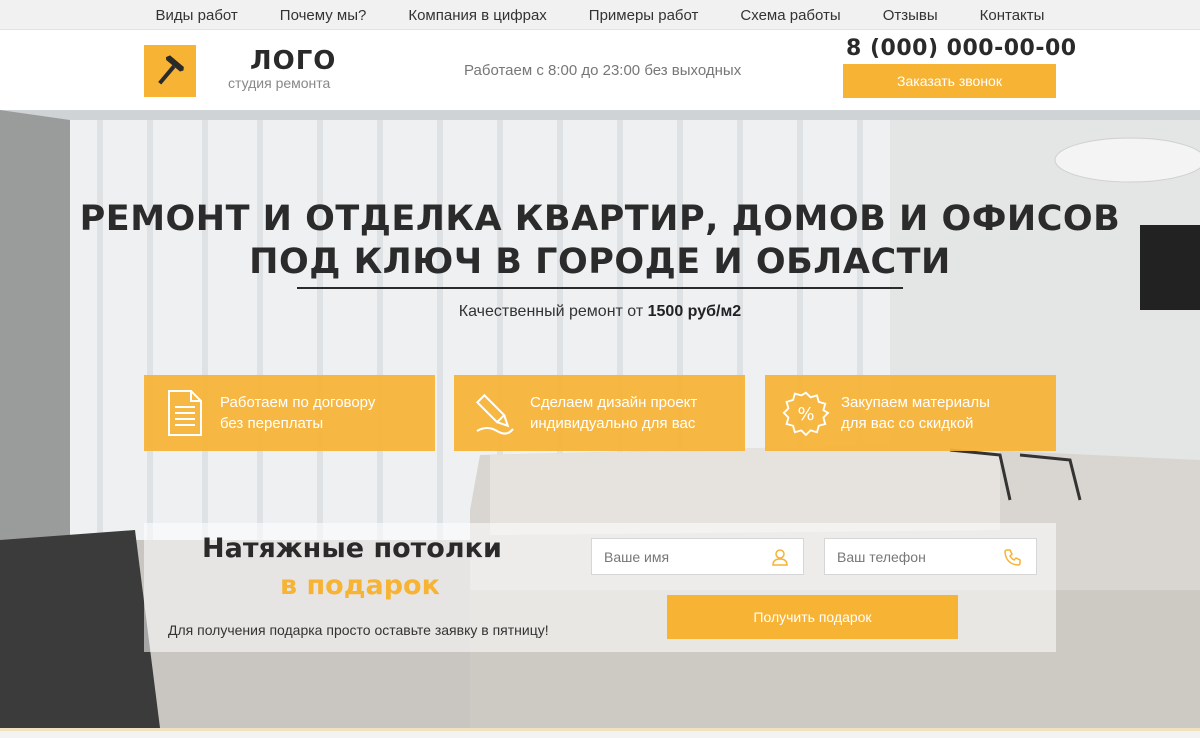  What do you see at coordinates (677, 556) in the screenshot?
I see `name-input` at bounding box center [677, 556].